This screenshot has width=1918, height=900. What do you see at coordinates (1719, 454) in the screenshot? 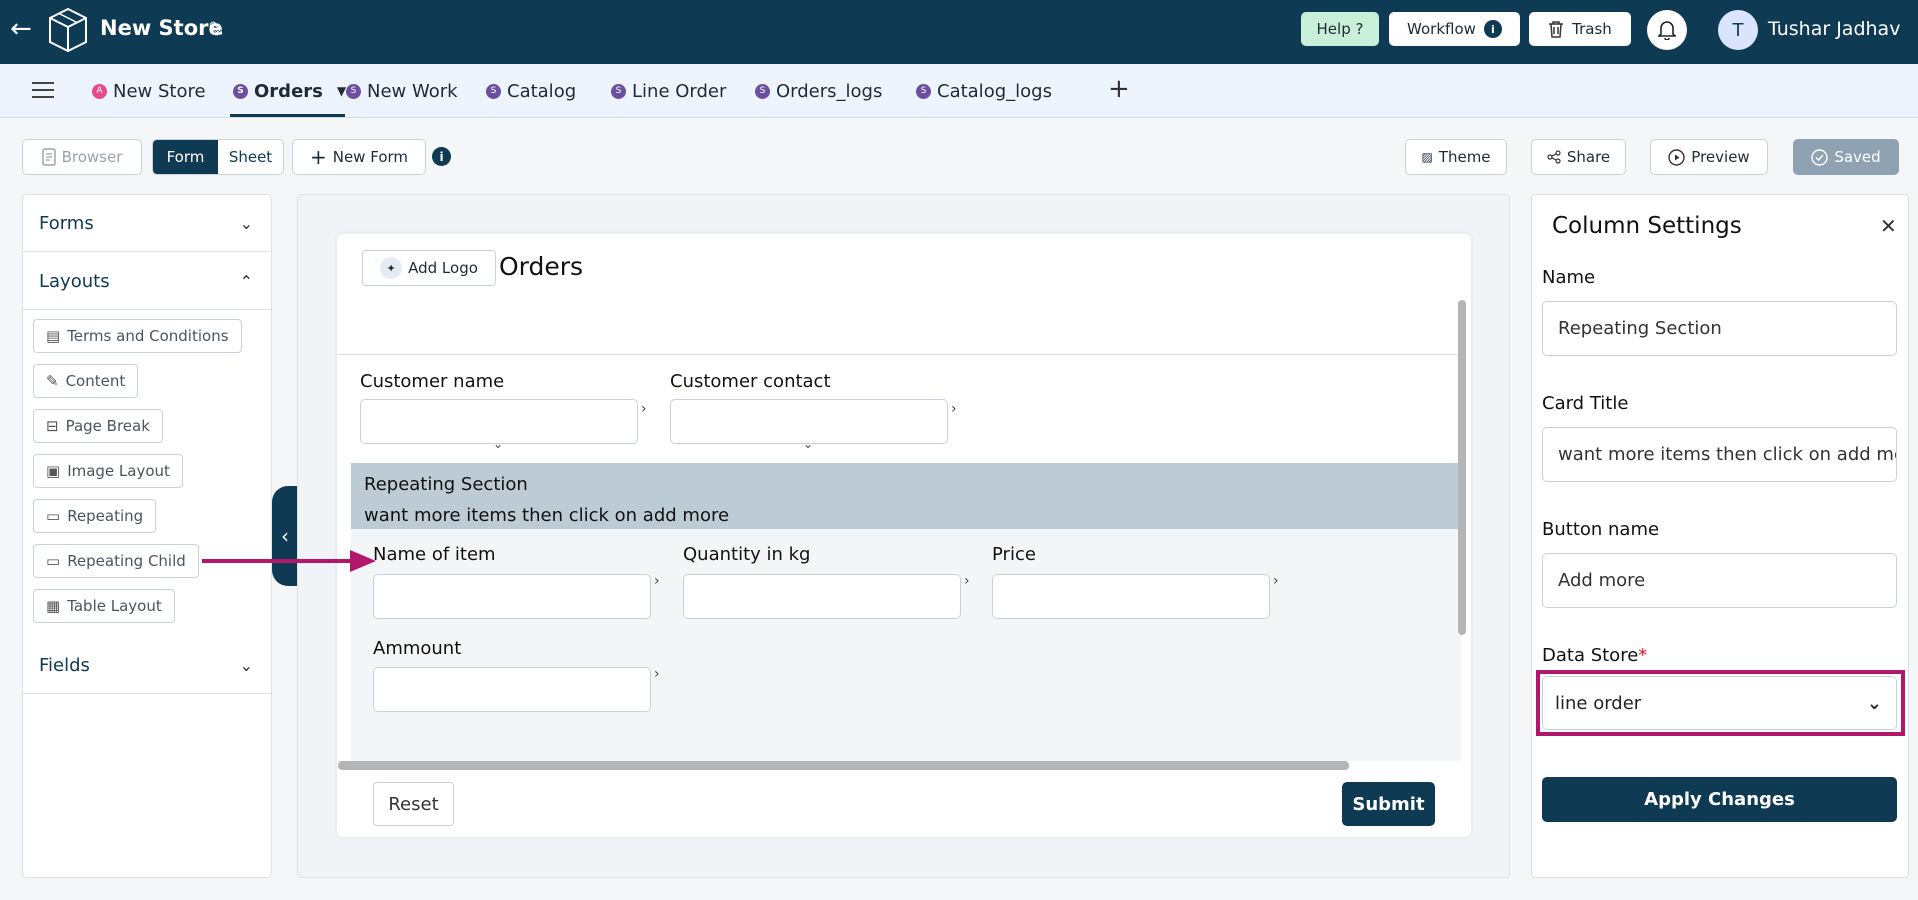
I see `card-title-field: want more items then click on add more` at bounding box center [1719, 454].